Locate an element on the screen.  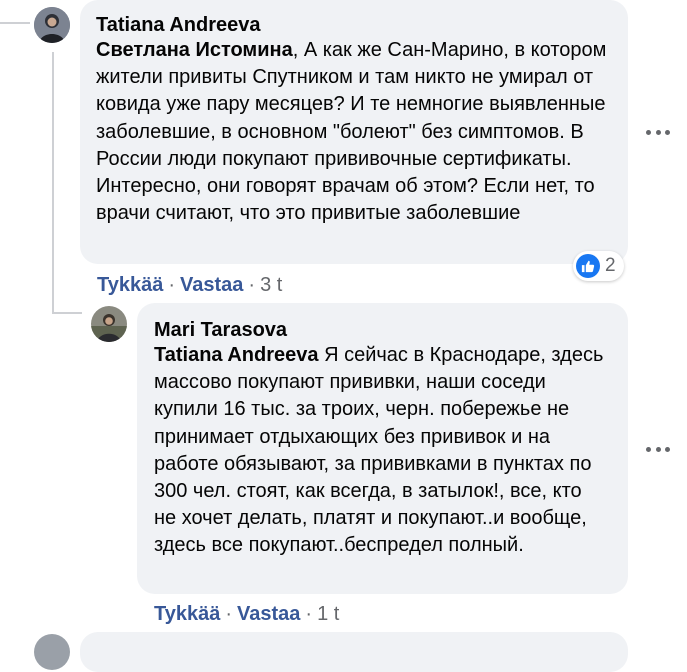
comment-actions: Tykkää · Vastaa · 1 t is located at coordinates (246, 614).